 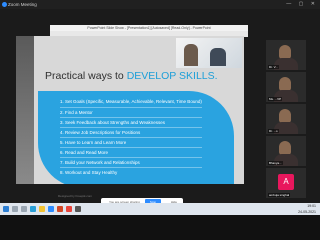 What do you see at coordinates (4, 4) in the screenshot?
I see `zoom-logo-icon` at bounding box center [4, 4].